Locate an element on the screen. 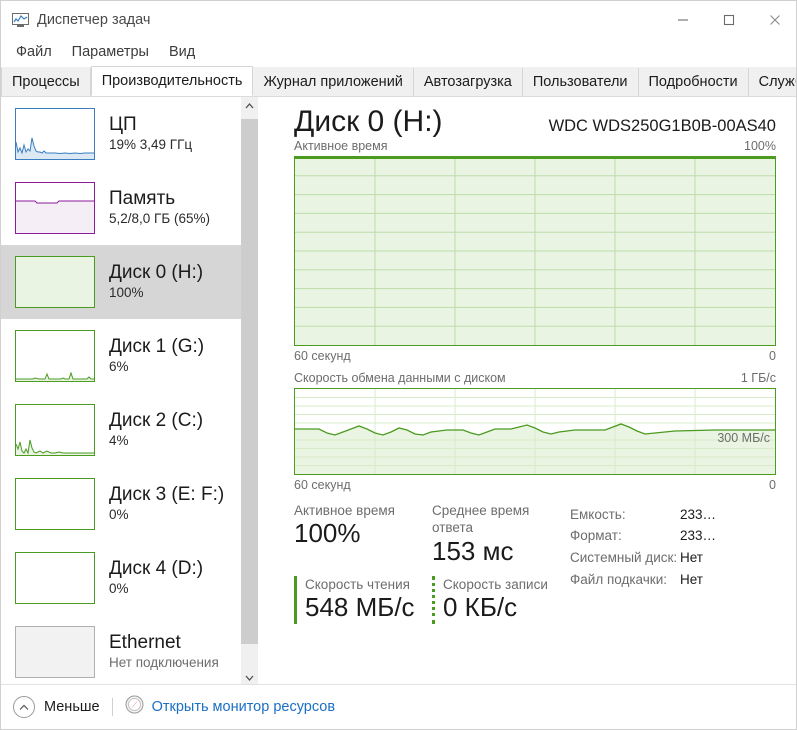 This screenshot has height=730, width=797. status-separator is located at coordinates (112, 707).